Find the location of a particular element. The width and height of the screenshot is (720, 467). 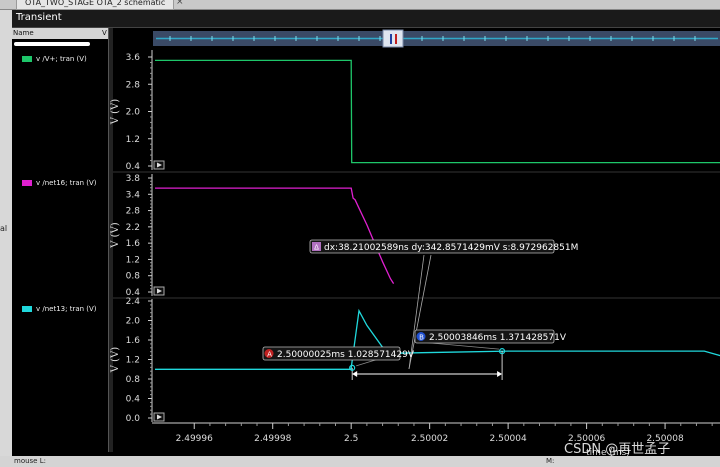

x-tick-label: 2.50004 is located at coordinates (508, 439).